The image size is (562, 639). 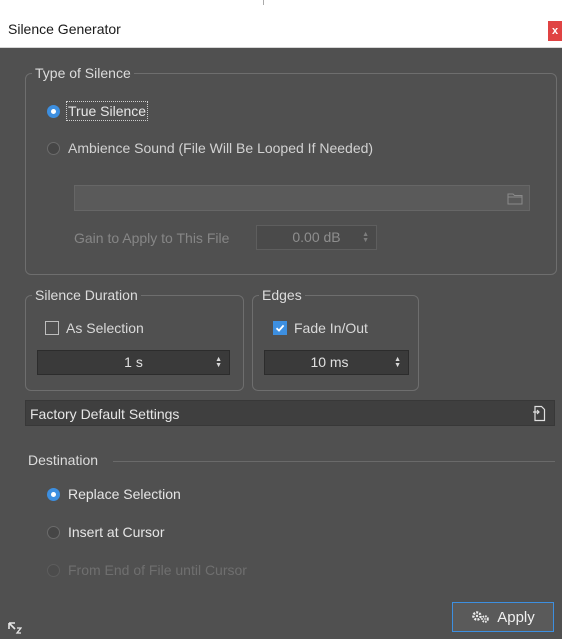 I want to click on edges-legend: Edges, so click(x=282, y=295).